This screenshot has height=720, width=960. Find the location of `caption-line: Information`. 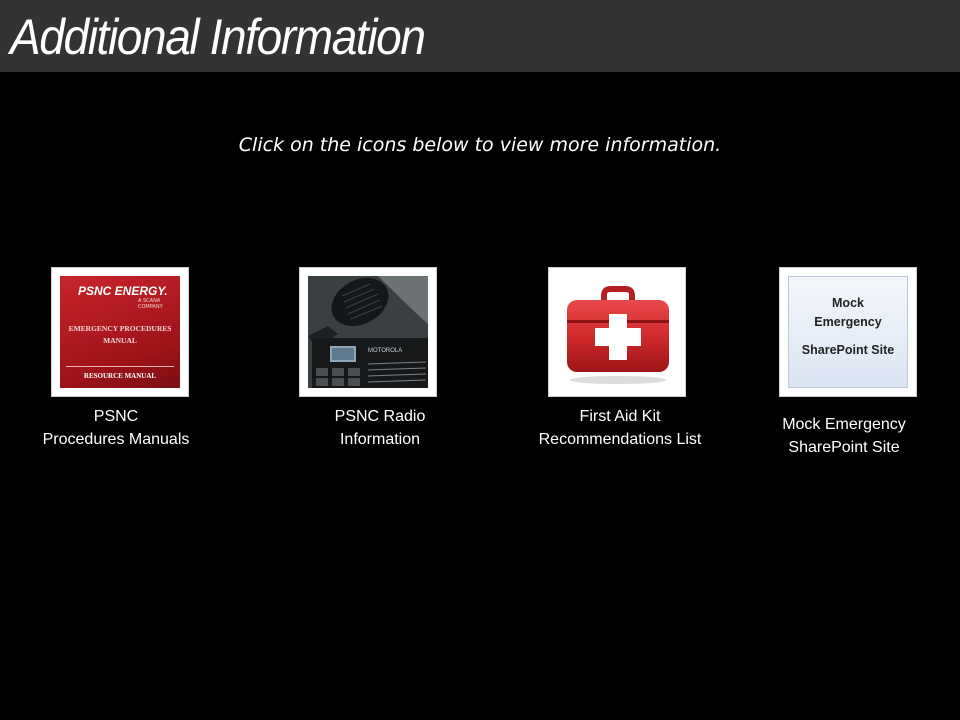

caption-line: Information is located at coordinates (380, 439).